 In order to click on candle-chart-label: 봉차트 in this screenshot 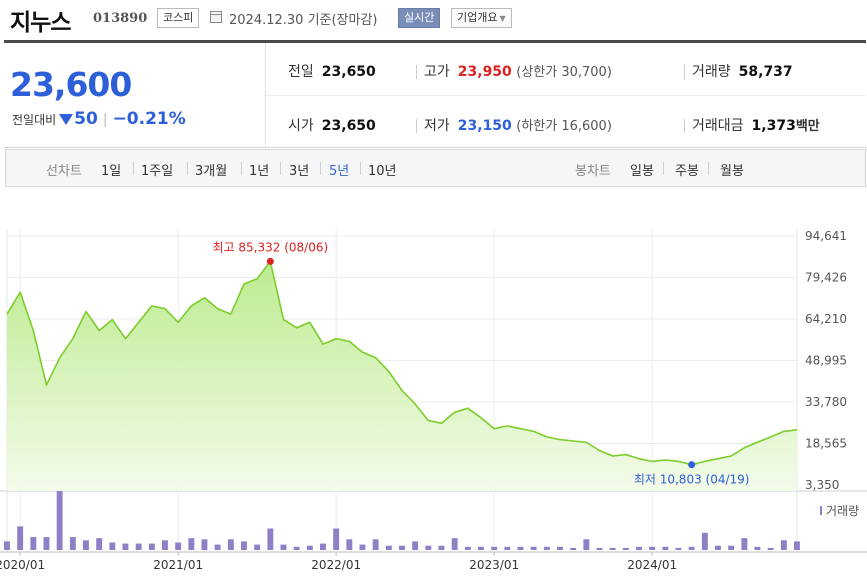, I will do `click(593, 171)`.